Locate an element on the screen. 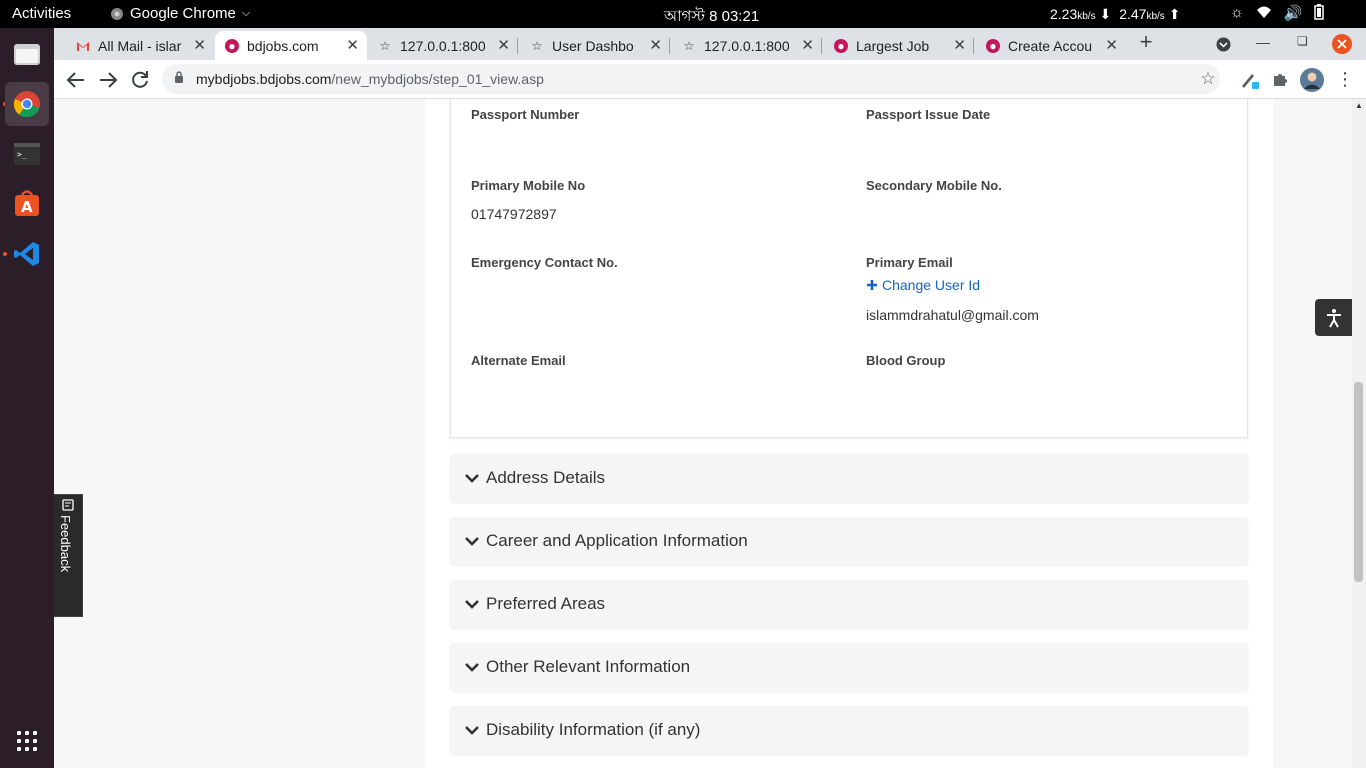 The image size is (1366, 768). tab-bdjobs: ● bdjobs.com ✕ is located at coordinates (291, 45).